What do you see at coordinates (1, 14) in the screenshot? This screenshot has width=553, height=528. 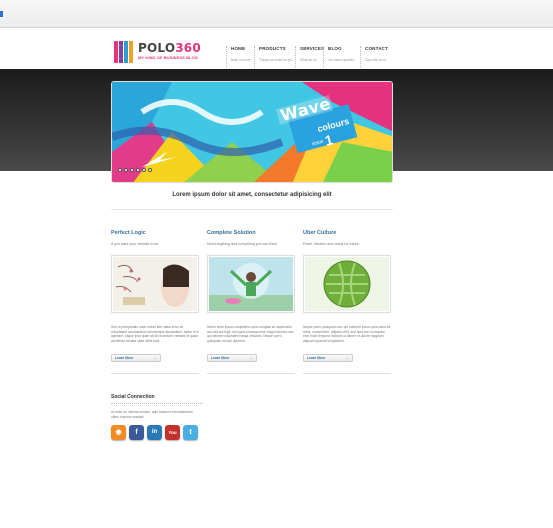 I see `focus-marker` at bounding box center [1, 14].